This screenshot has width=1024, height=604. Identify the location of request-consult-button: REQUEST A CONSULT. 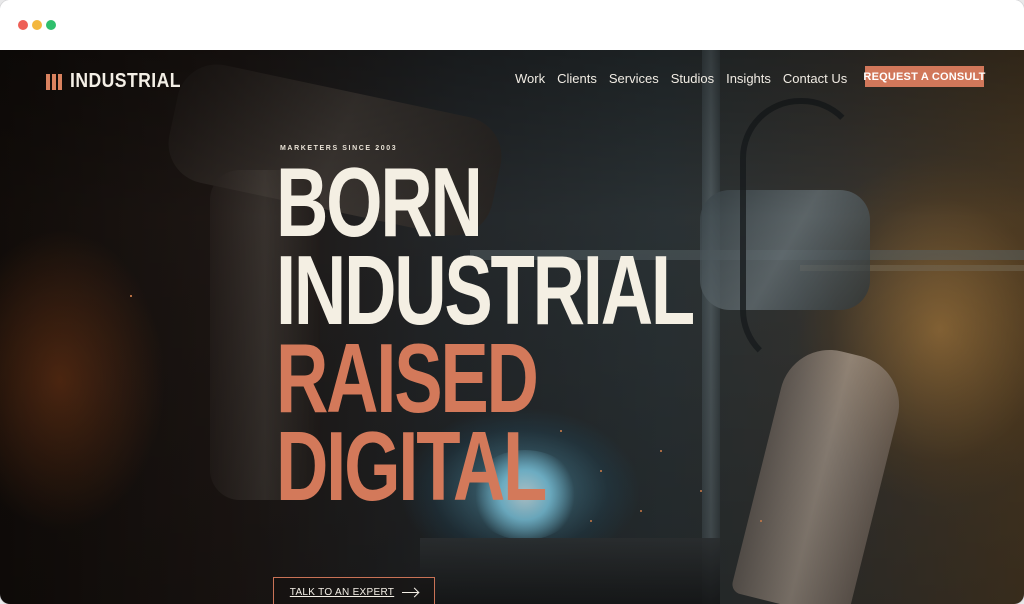
(924, 76).